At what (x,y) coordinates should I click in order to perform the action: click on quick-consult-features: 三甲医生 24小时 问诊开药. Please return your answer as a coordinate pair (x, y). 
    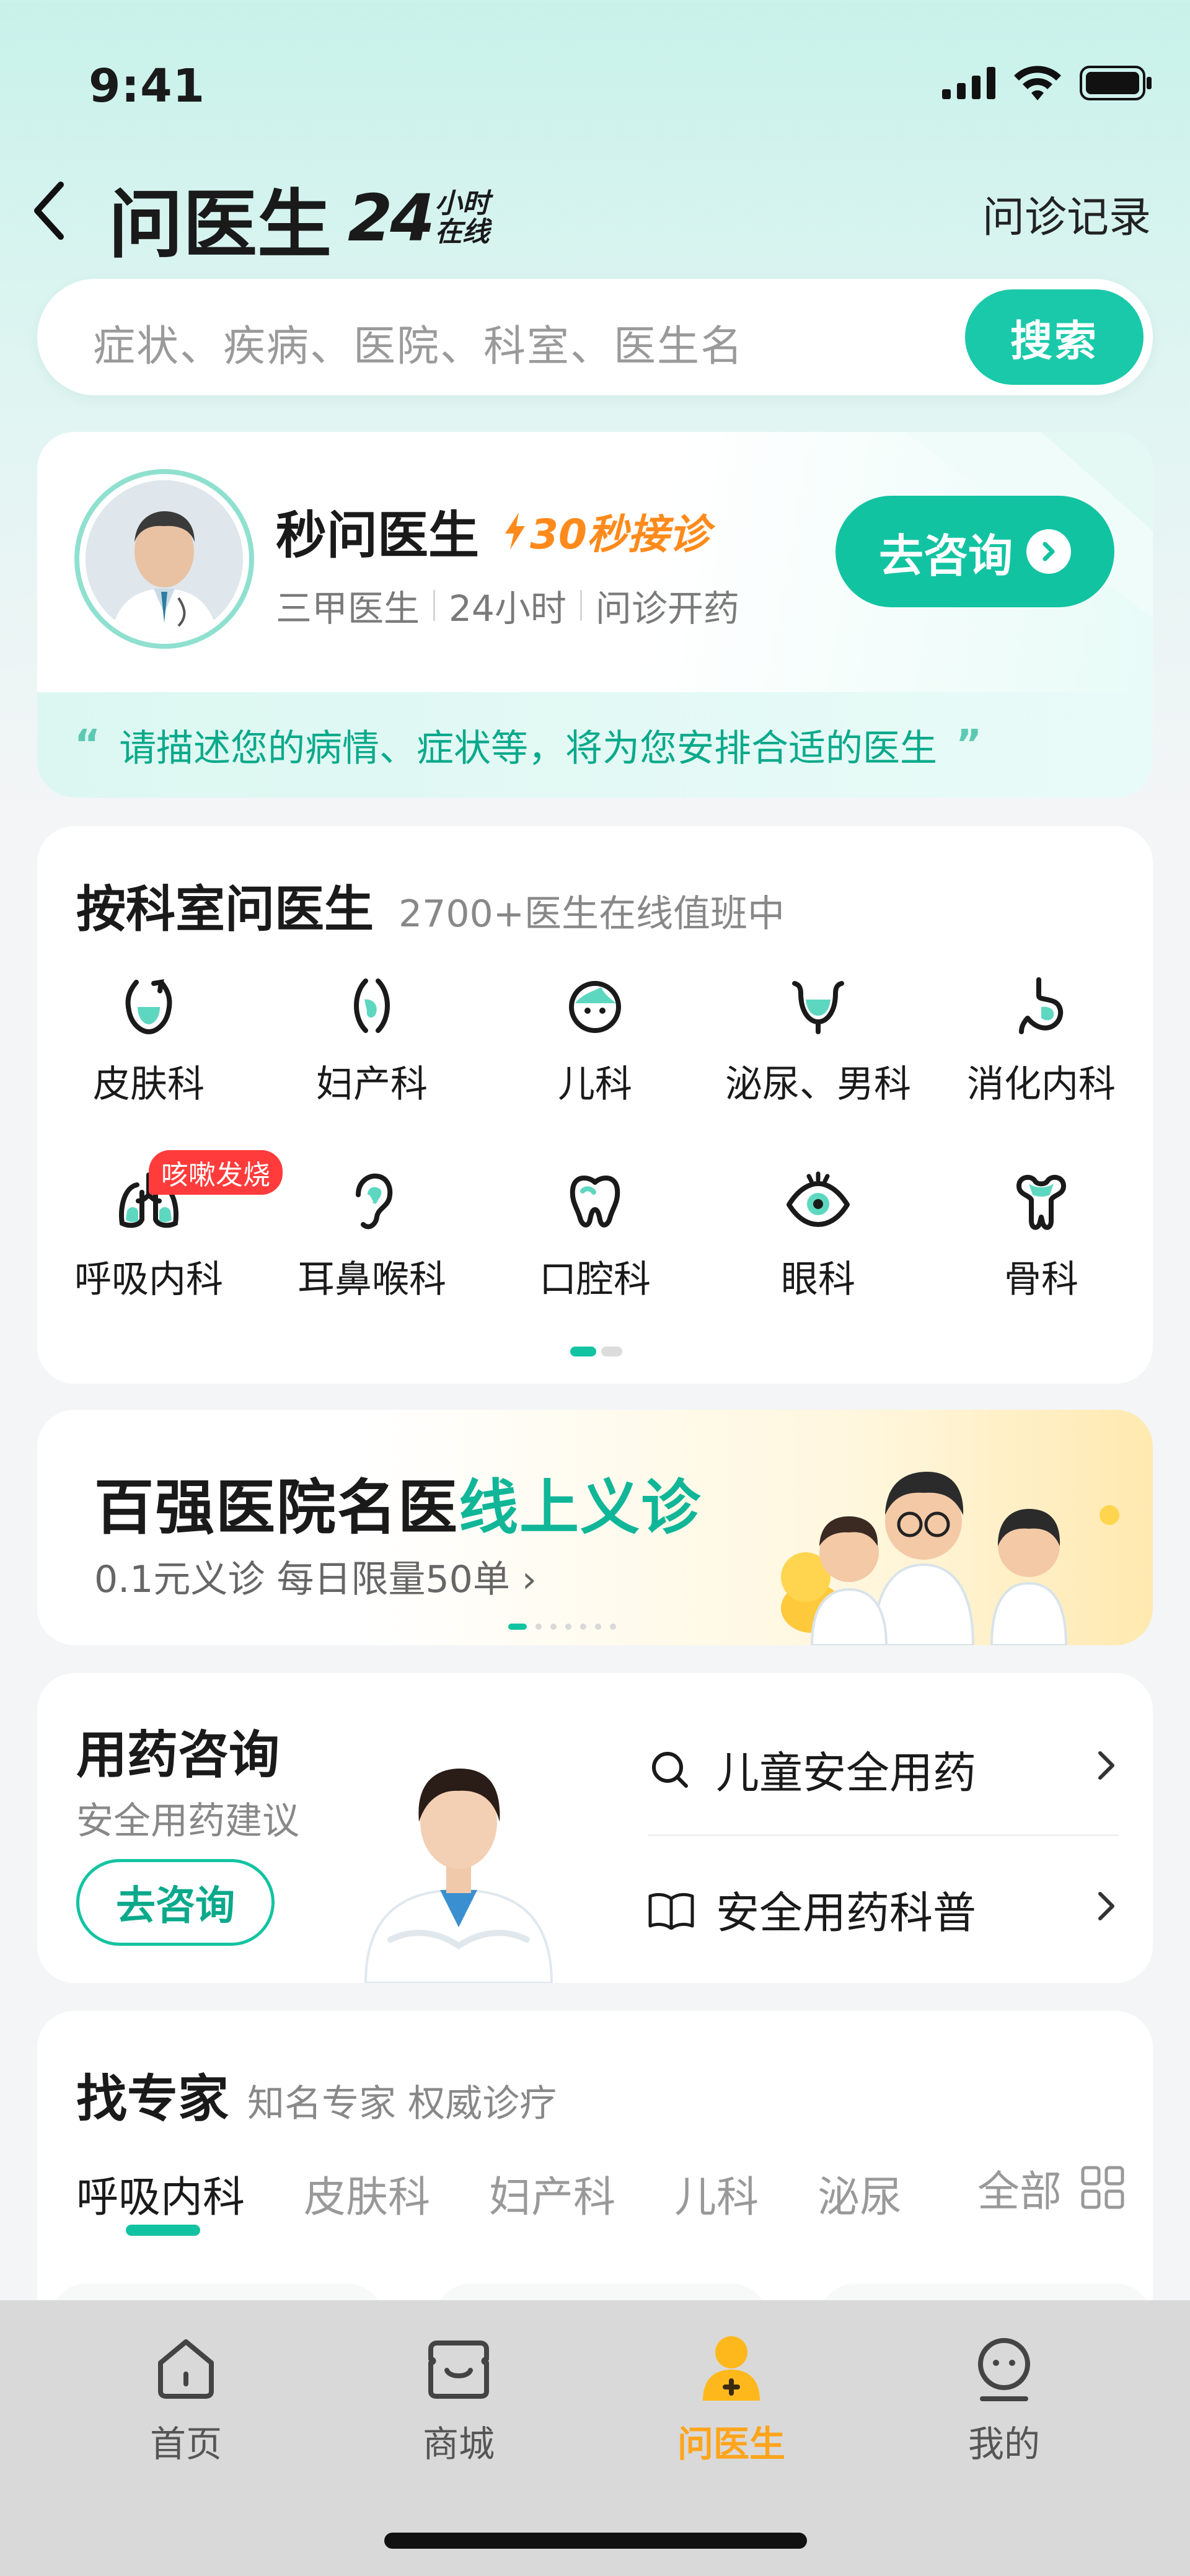
    Looking at the image, I should click on (507, 609).